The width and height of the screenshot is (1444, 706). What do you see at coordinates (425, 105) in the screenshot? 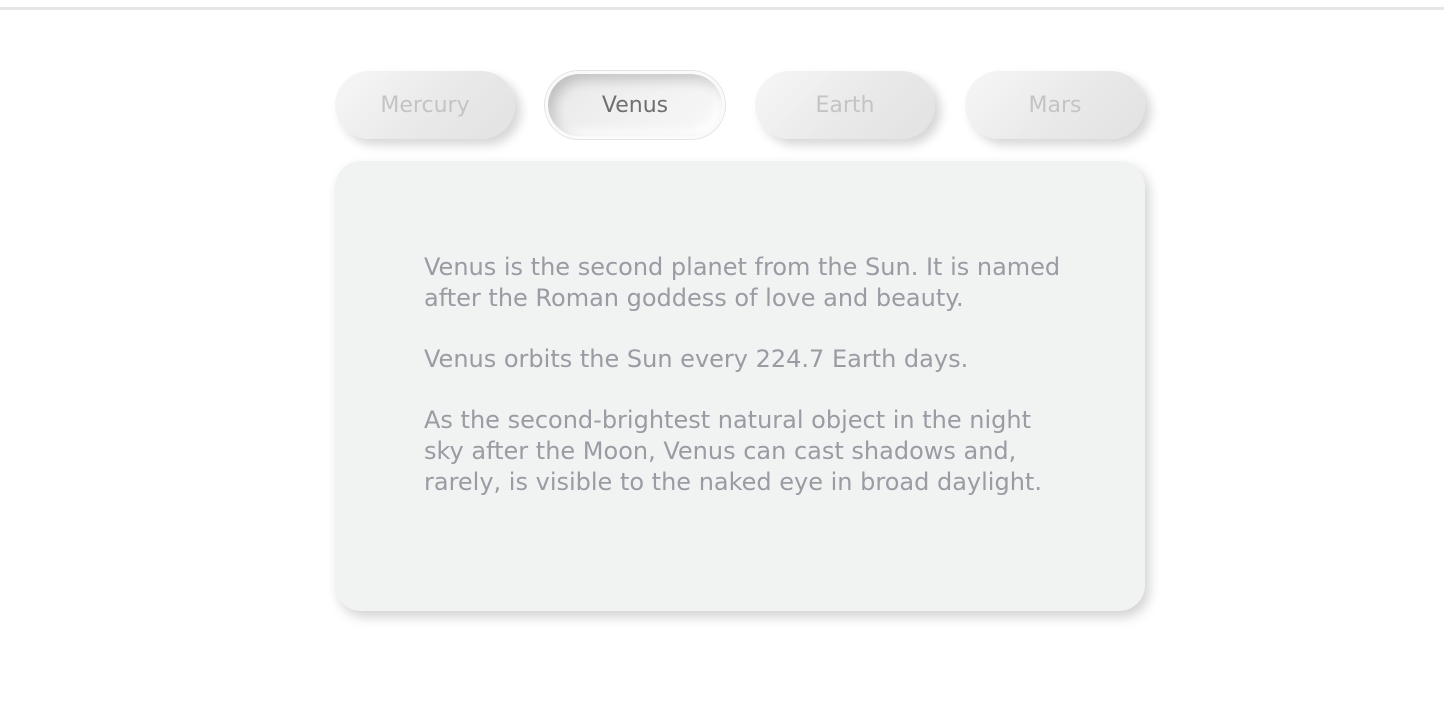
I see `tab-mercury: Mercury` at bounding box center [425, 105].